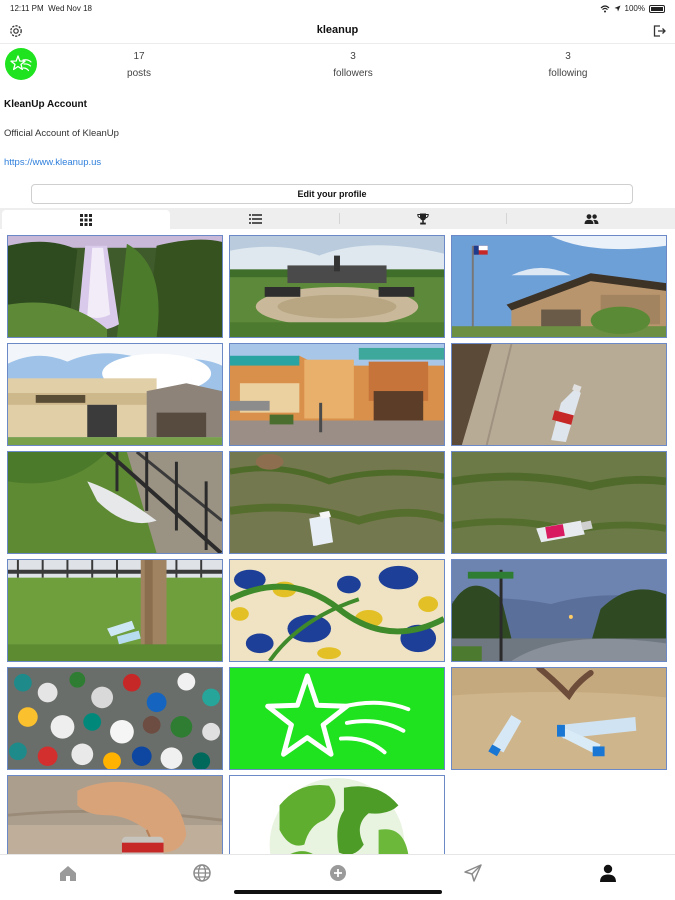 This screenshot has width=675, height=900. Describe the element at coordinates (608, 873) in the screenshot. I see `profile-icon` at that location.